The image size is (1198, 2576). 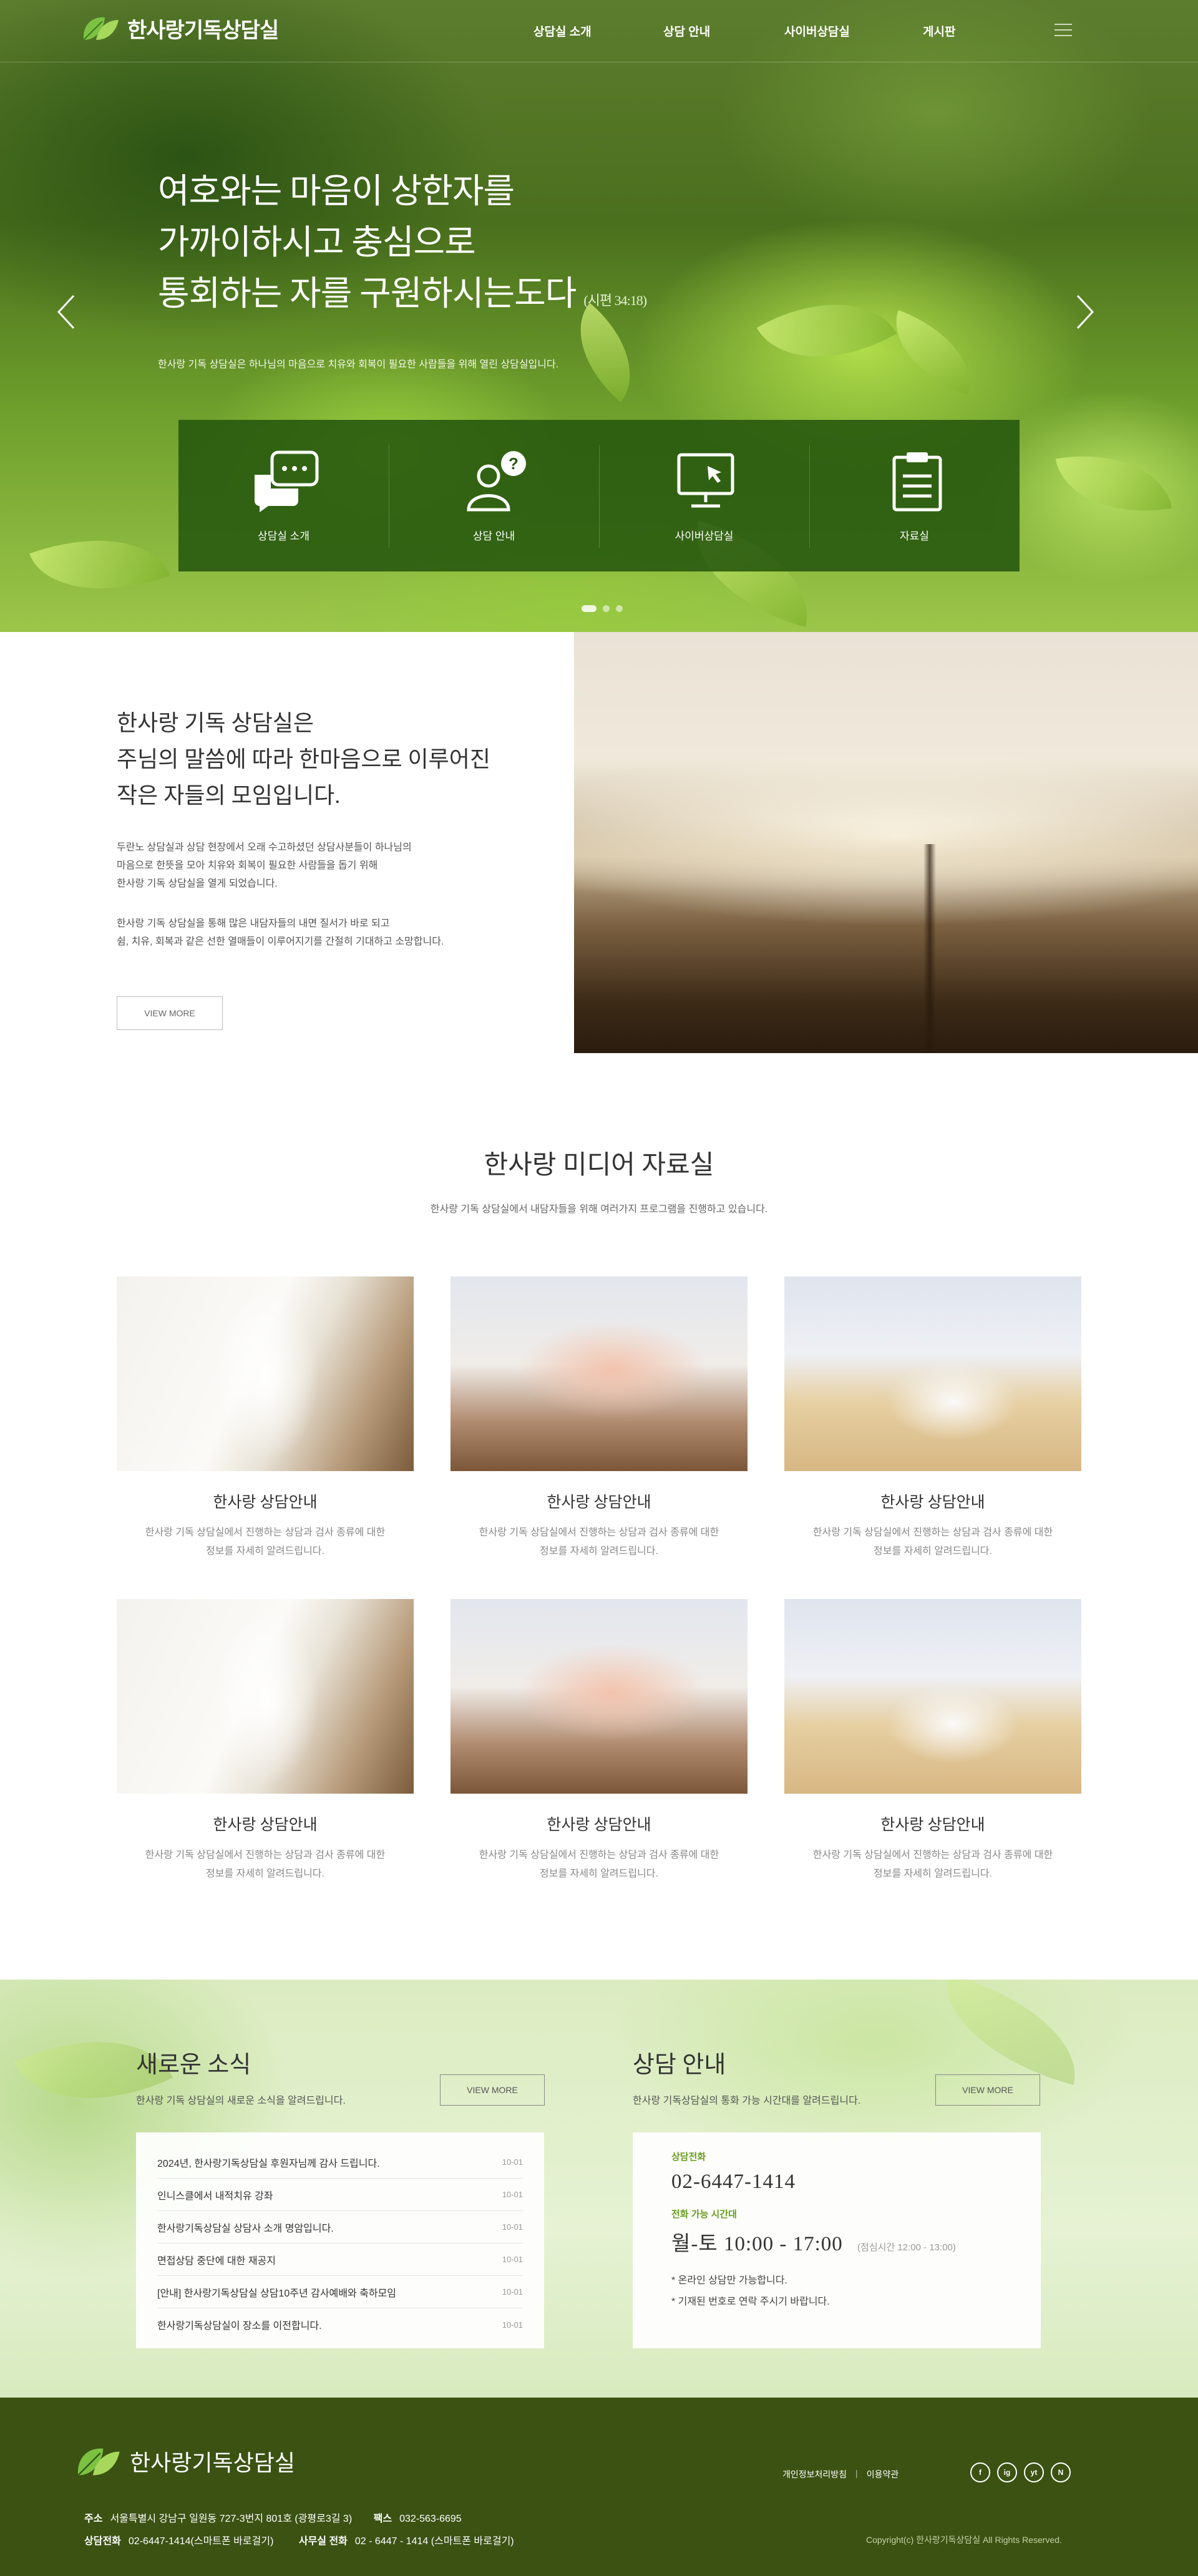 I want to click on nav-item-guide: 상담 안내, so click(x=686, y=31).